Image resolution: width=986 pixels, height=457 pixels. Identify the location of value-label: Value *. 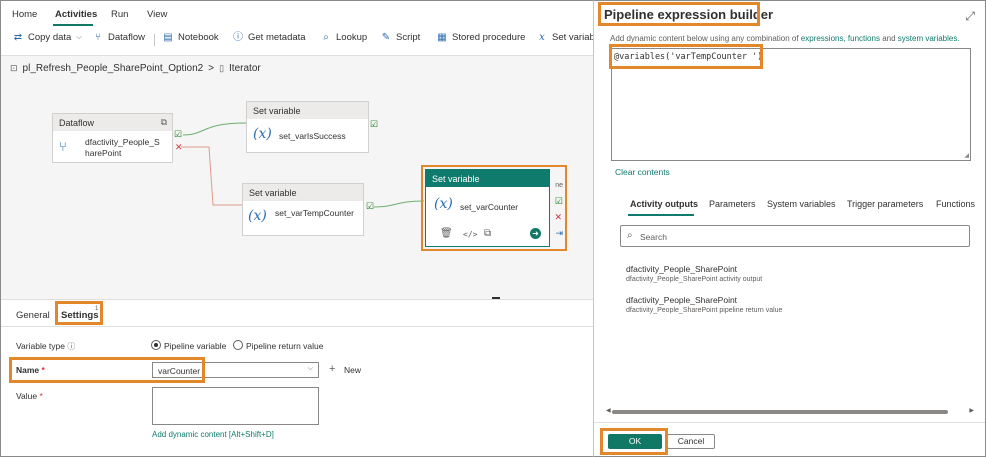
(29, 396).